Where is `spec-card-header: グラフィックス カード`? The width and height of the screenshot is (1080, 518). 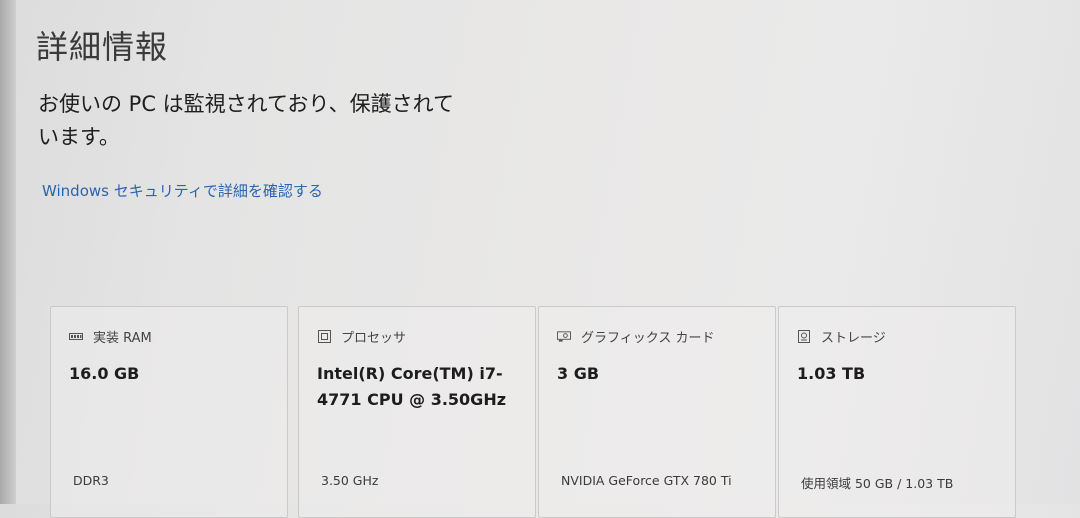
spec-card-header: グラフィックス カード is located at coordinates (635, 336).